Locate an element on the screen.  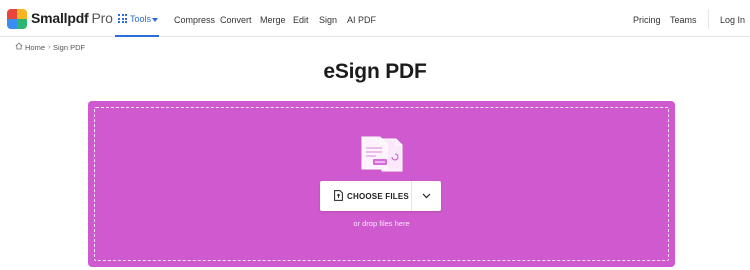
page-title: eSign PDF is located at coordinates (375, 71).